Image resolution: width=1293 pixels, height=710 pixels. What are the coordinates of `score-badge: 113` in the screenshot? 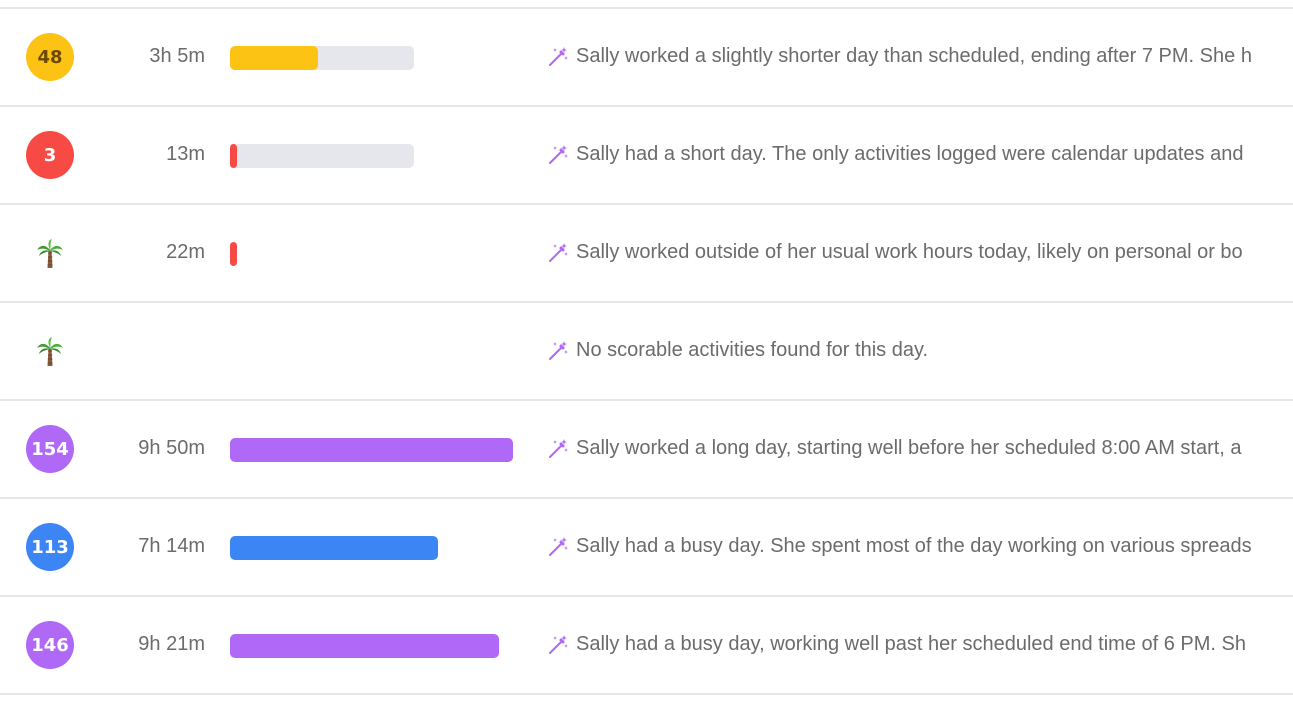 It's located at (50, 547).